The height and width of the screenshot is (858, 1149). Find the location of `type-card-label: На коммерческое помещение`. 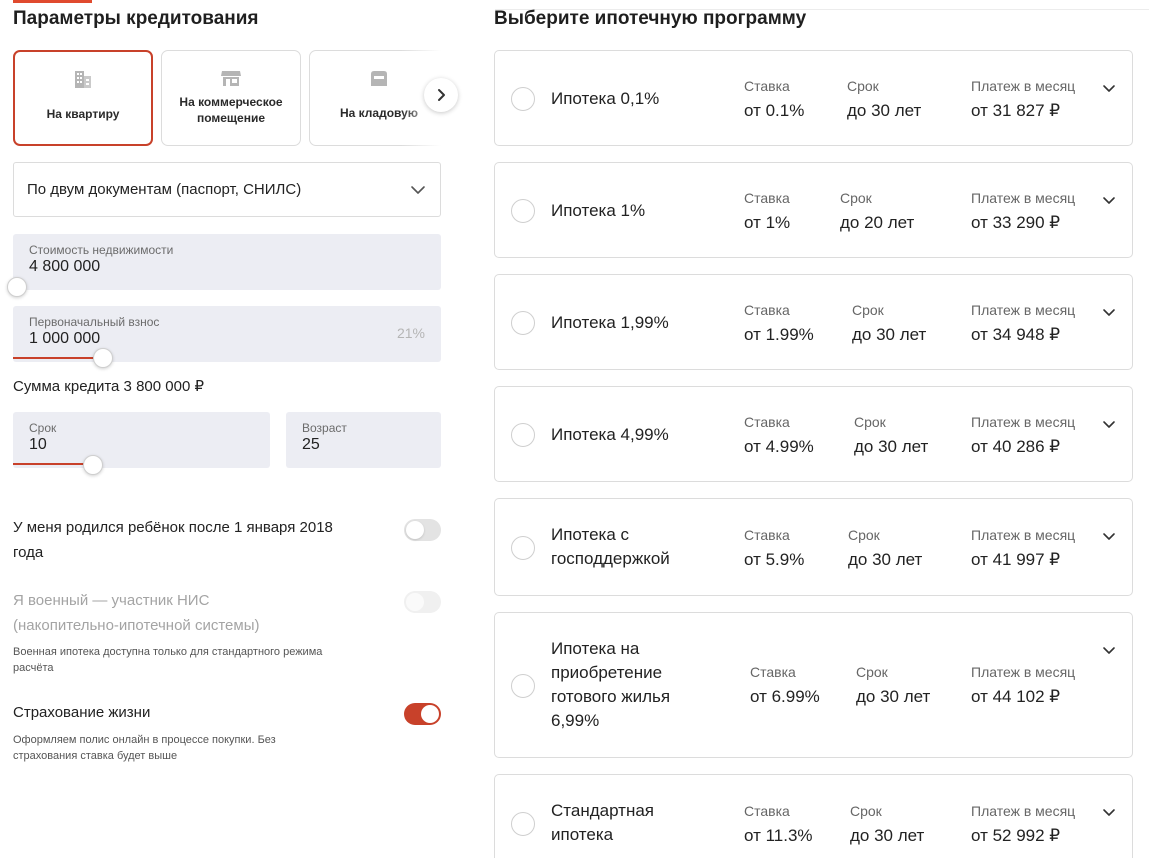

type-card-label: На коммерческое помещение is located at coordinates (231, 110).